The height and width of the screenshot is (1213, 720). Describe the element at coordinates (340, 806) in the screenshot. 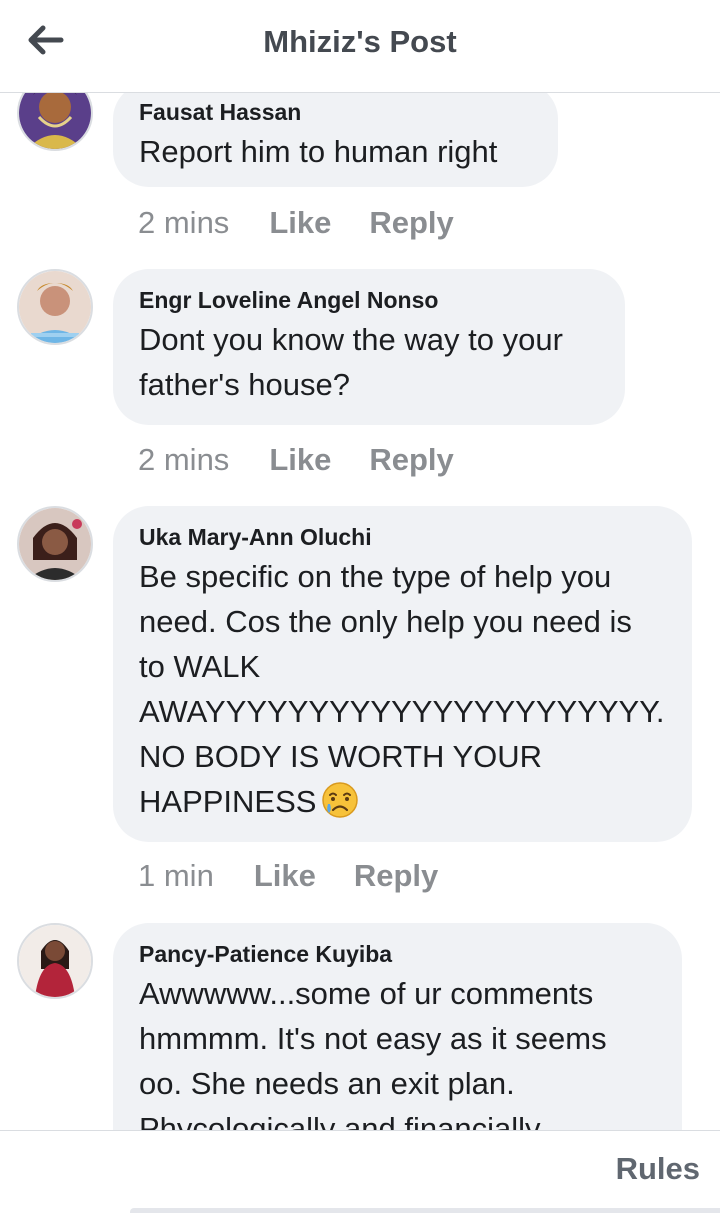

I see `crying-face-icon` at that location.